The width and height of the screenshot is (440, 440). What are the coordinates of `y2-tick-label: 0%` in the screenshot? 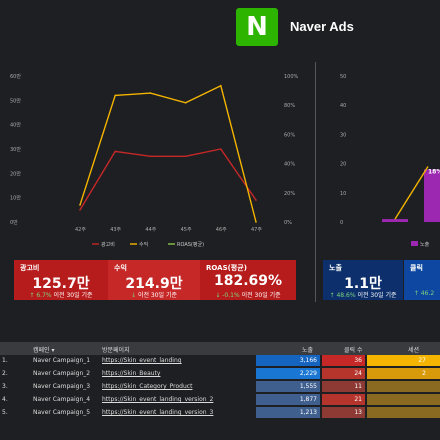 It's located at (288, 223).